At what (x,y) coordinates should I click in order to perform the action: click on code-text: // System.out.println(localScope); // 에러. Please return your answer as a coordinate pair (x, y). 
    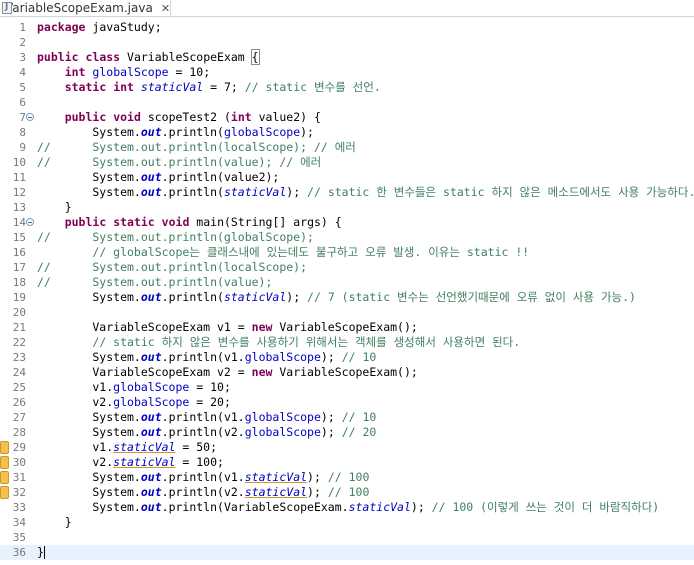
    Looking at the image, I should click on (196, 147).